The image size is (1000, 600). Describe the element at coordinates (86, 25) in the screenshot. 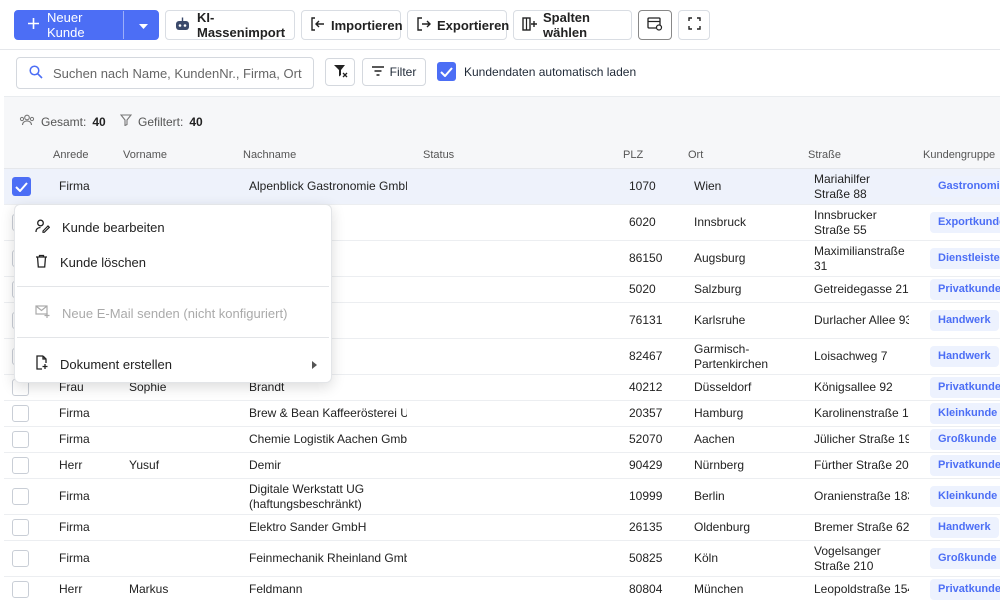

I see `new-customer-button: Neuer Kunde` at that location.